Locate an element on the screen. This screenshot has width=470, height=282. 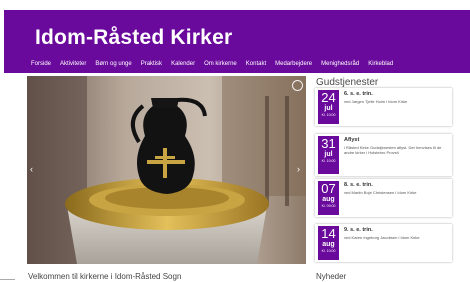
service-day: 07 is located at coordinates (328, 188).